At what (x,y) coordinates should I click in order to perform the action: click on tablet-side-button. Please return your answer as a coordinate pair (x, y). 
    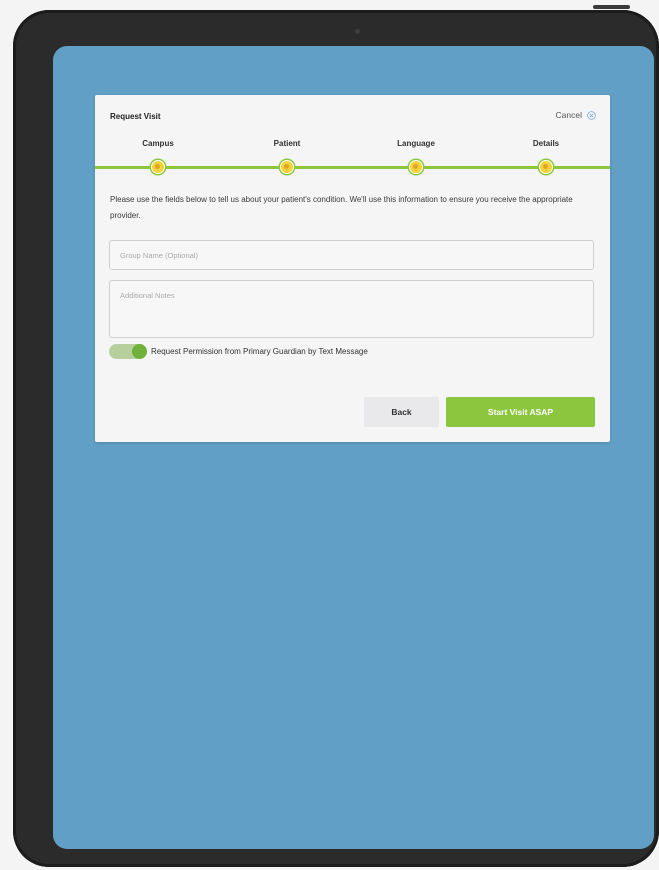
    Looking at the image, I should click on (611, 7).